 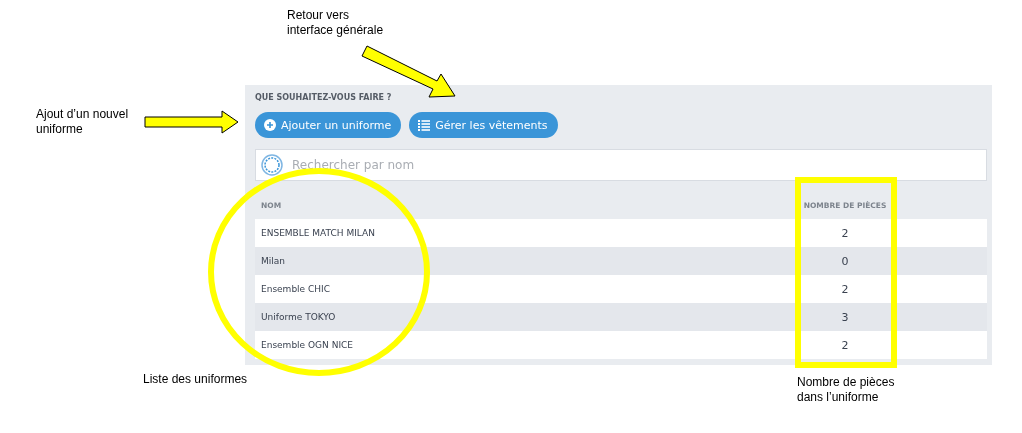 What do you see at coordinates (296, 289) in the screenshot?
I see `table-cell-text: Ensemble CHIC` at bounding box center [296, 289].